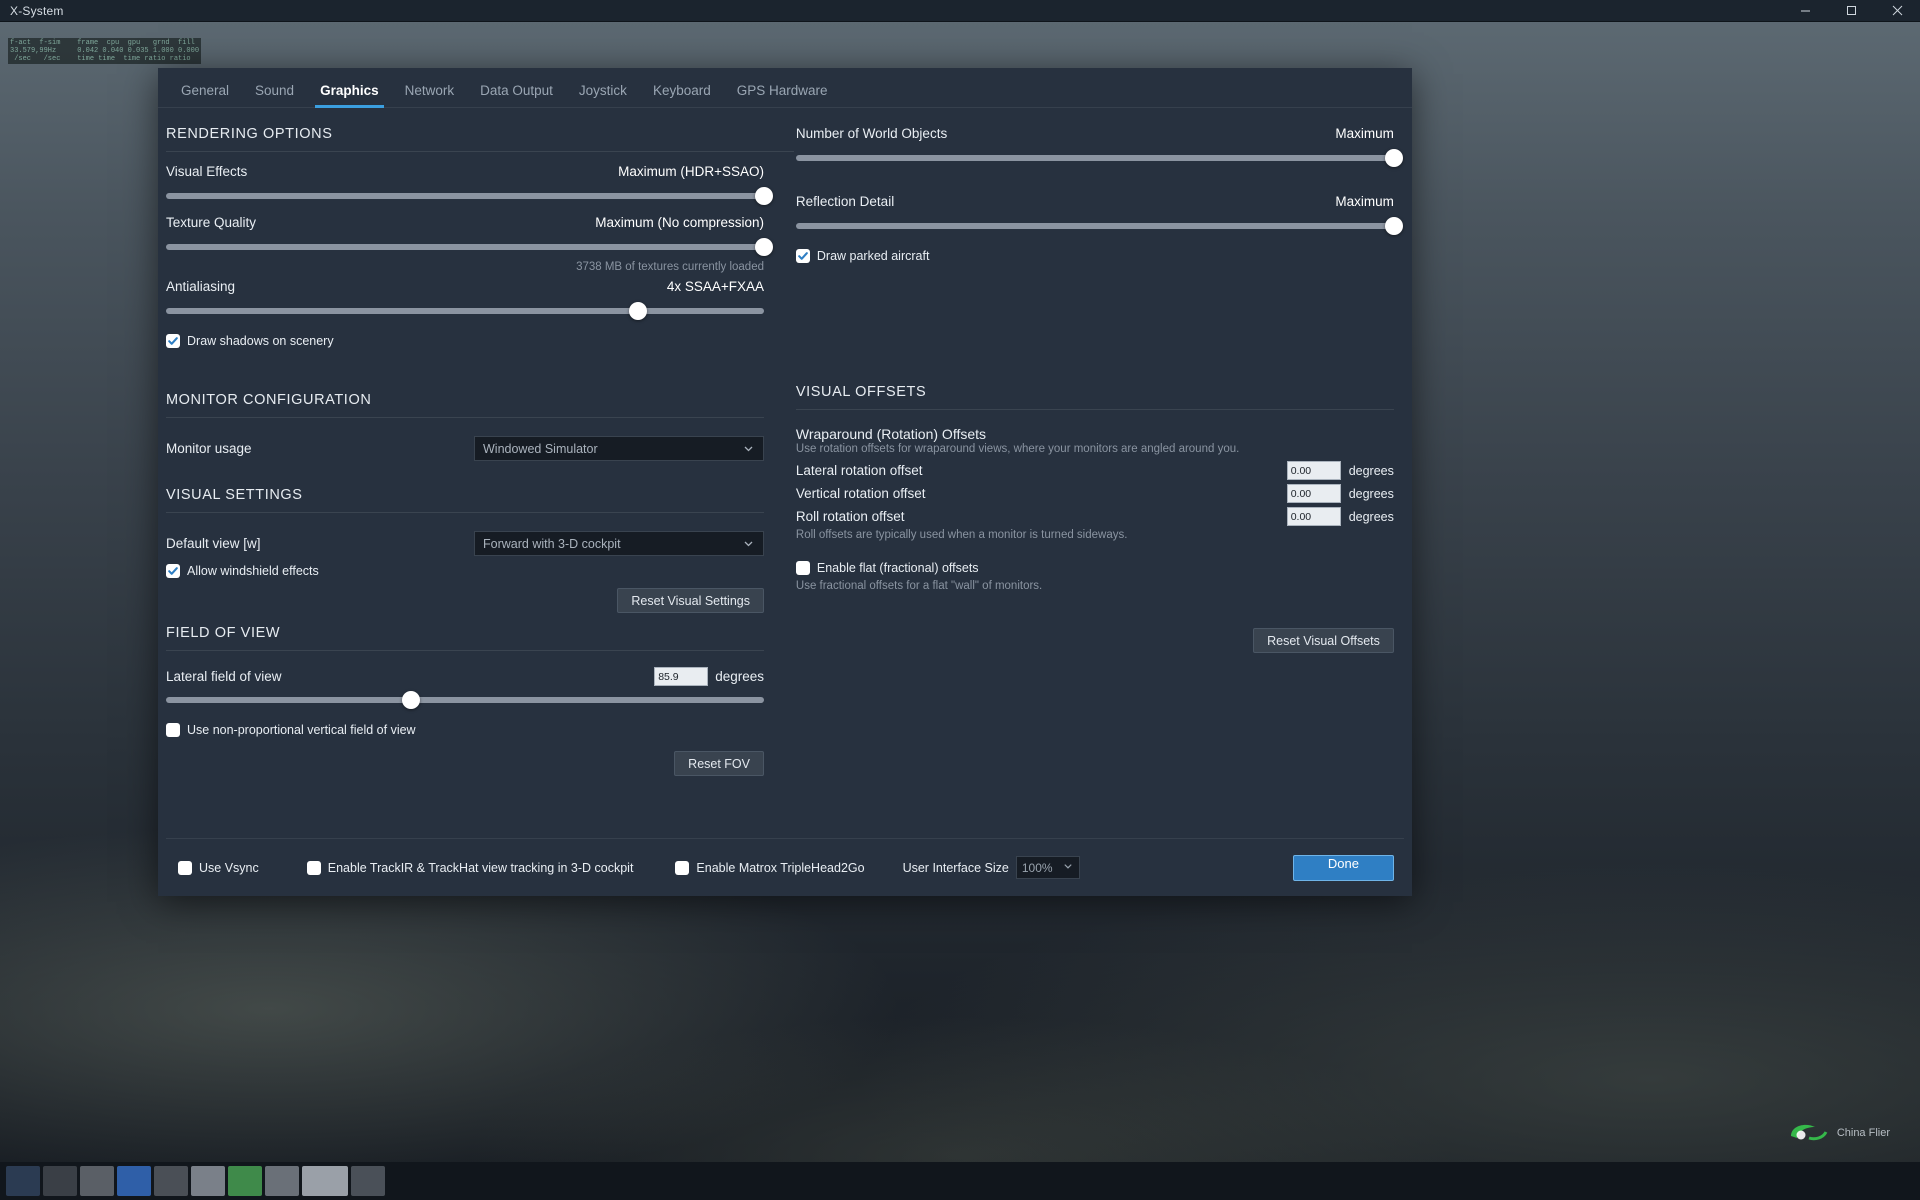 The image size is (1920, 1200). I want to click on window-controls, so click(1851, 10).